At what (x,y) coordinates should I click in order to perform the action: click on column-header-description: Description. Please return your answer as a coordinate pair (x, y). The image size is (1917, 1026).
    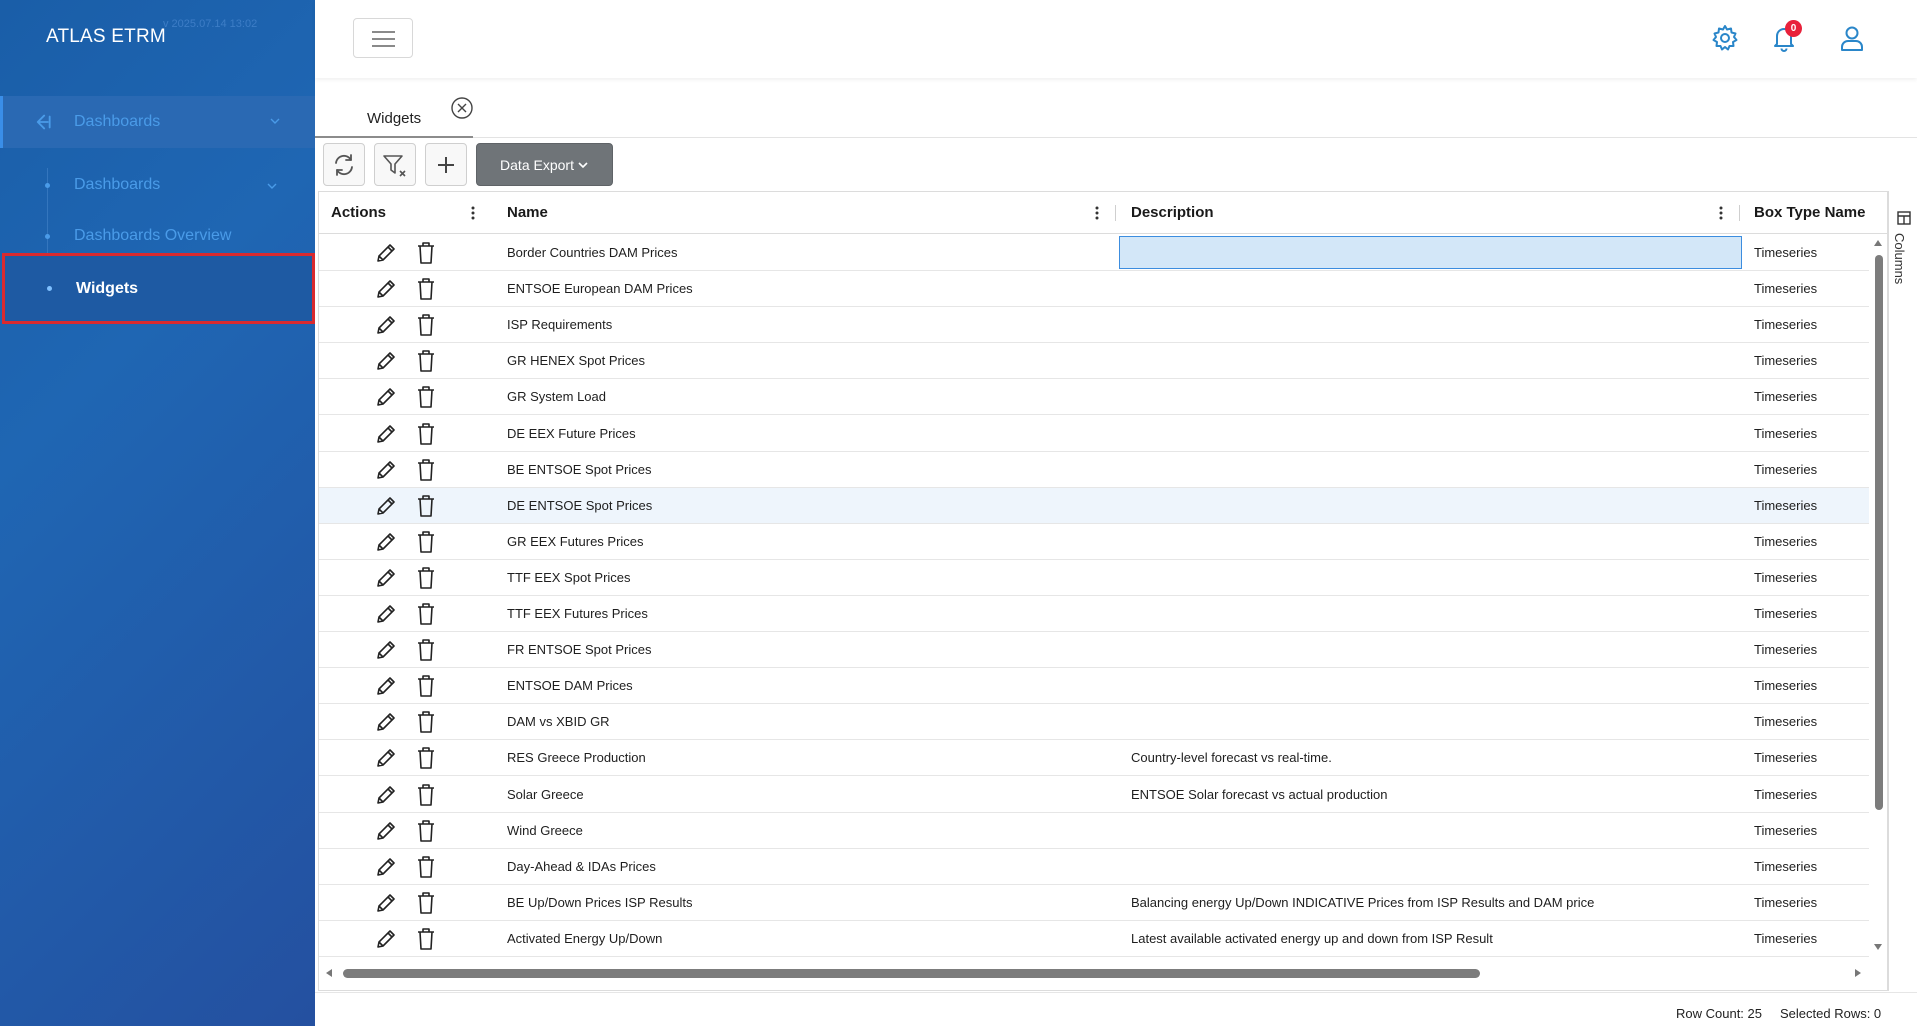
    Looking at the image, I should click on (1172, 213).